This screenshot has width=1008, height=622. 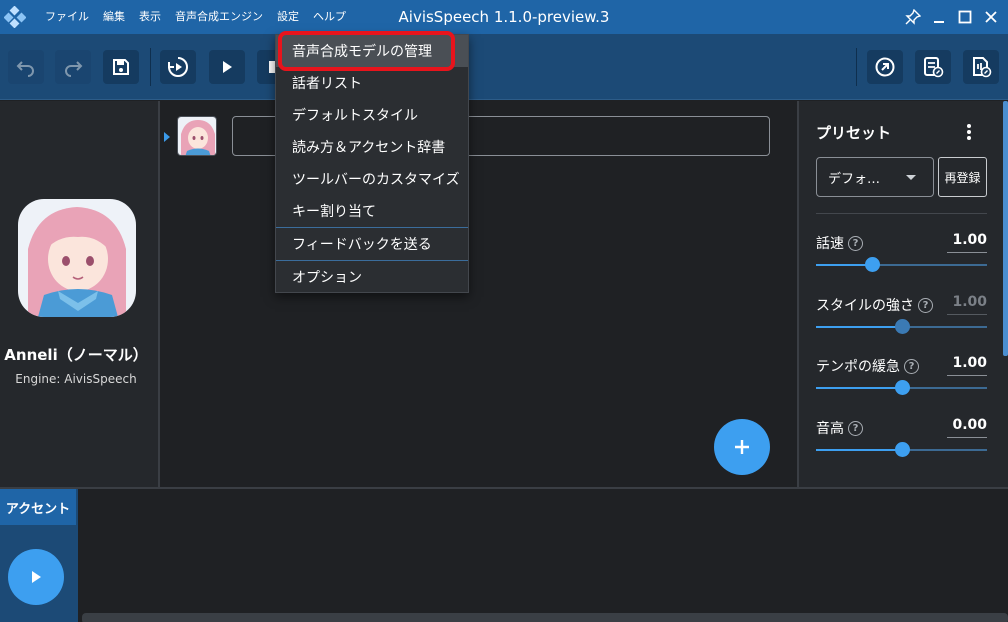 I want to click on close-icon, so click(x=991, y=17).